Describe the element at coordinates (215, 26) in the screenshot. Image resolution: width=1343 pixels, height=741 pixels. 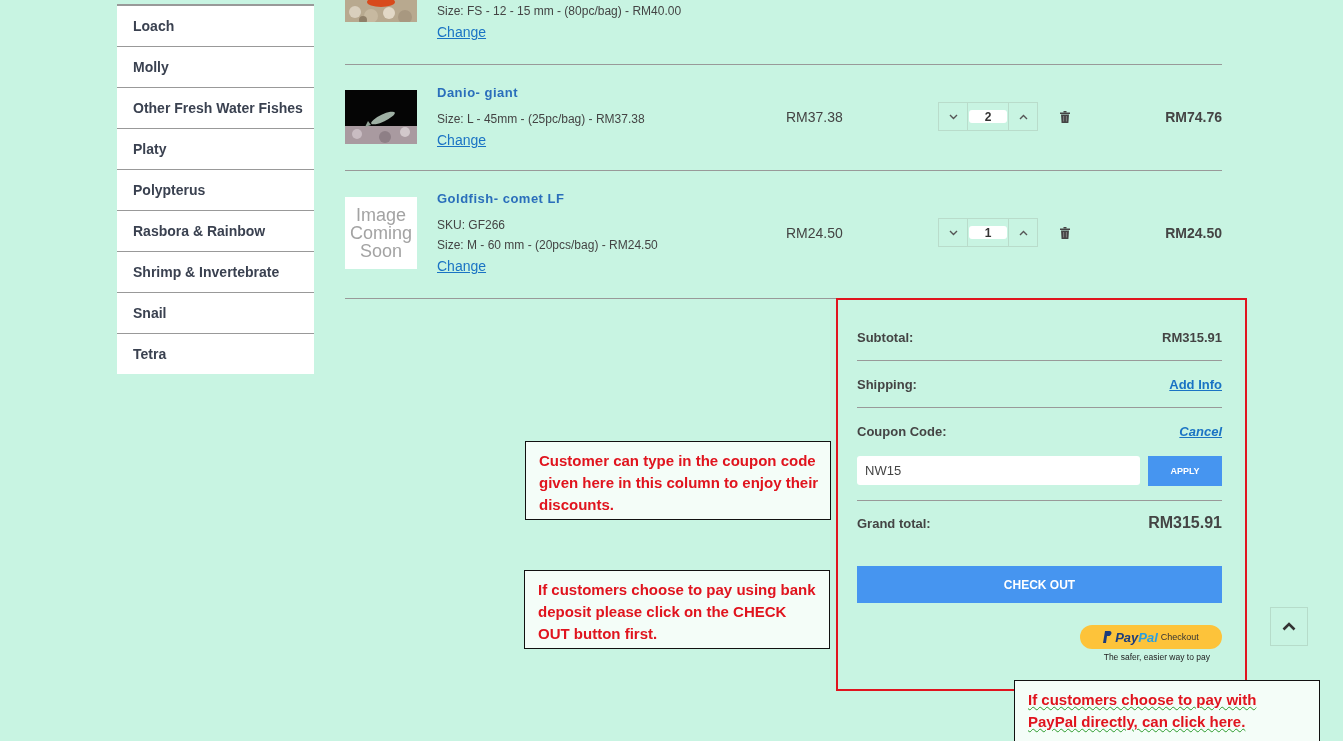
I see `category-item: Loach` at that location.